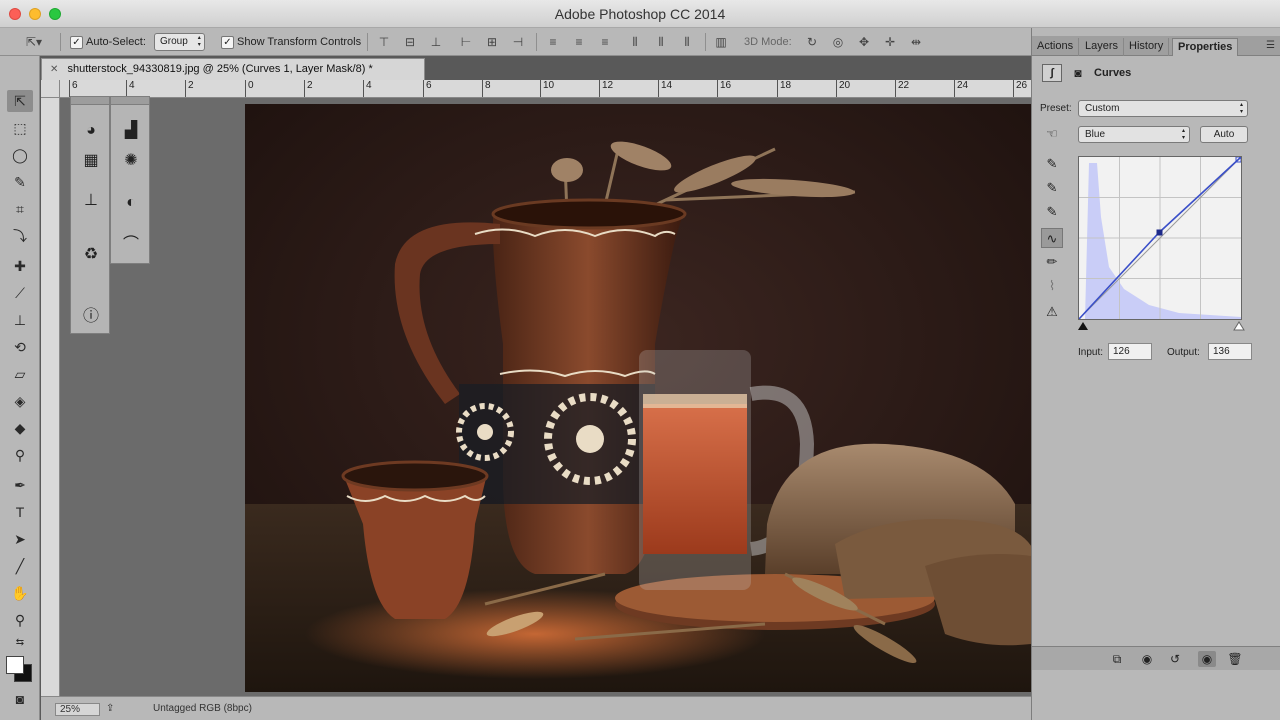 The image size is (1280, 720). I want to click on delete-adjustment-icon: 🗑, so click(1235, 659).